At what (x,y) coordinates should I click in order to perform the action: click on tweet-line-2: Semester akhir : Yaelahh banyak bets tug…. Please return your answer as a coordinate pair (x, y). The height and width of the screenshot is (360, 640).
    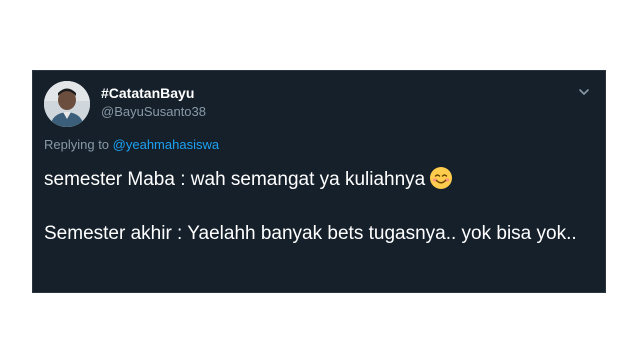
    Looking at the image, I should click on (310, 233).